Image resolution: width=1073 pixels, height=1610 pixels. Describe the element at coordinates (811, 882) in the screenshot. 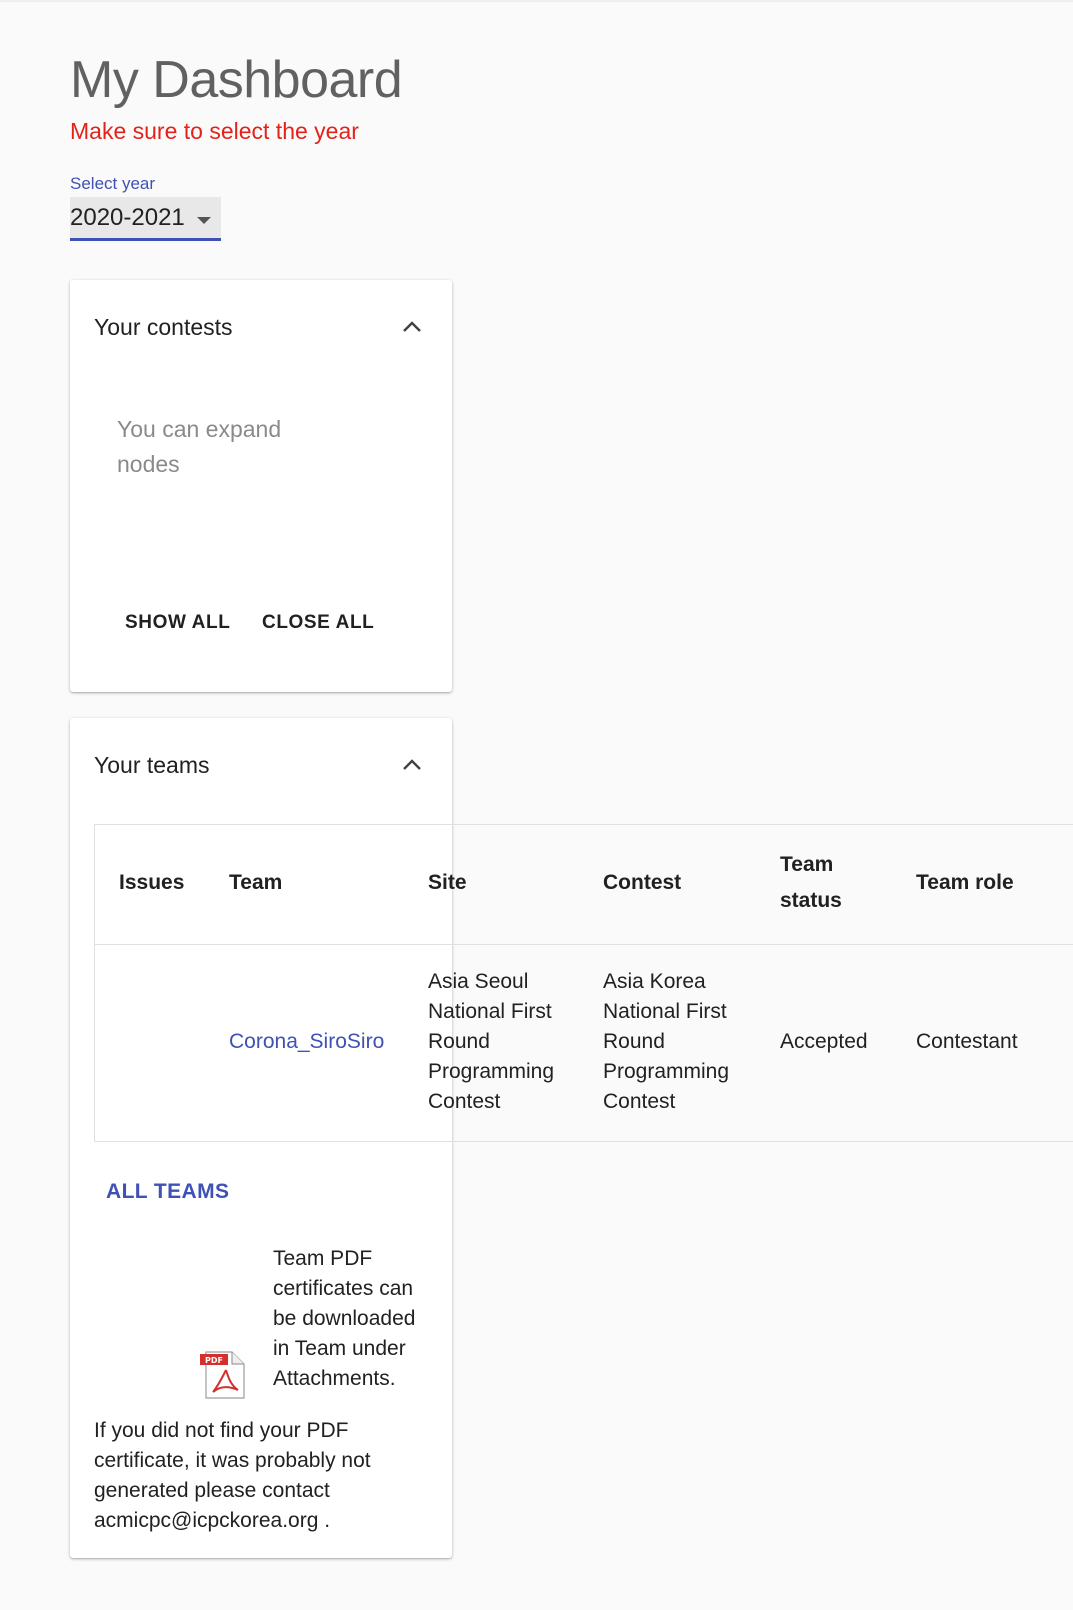

I see `column-header-team-status: Team status` at that location.